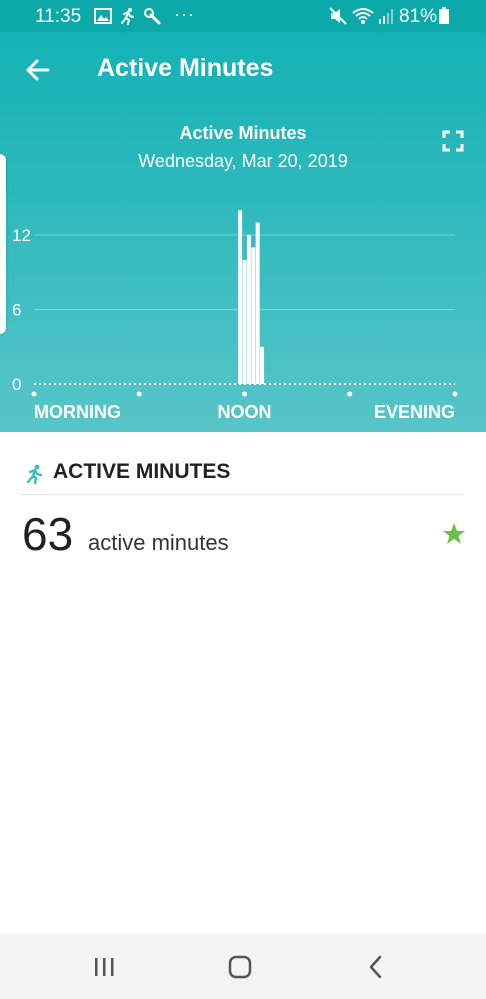  Describe the element at coordinates (77, 412) in the screenshot. I see `x-axis-label: MORNING` at that location.